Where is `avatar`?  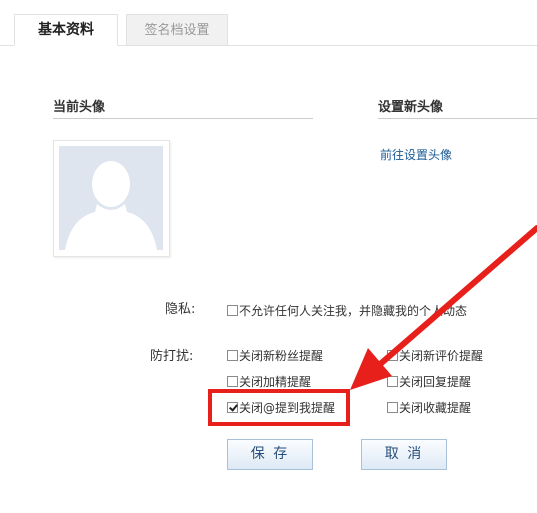
avatar is located at coordinates (111, 198).